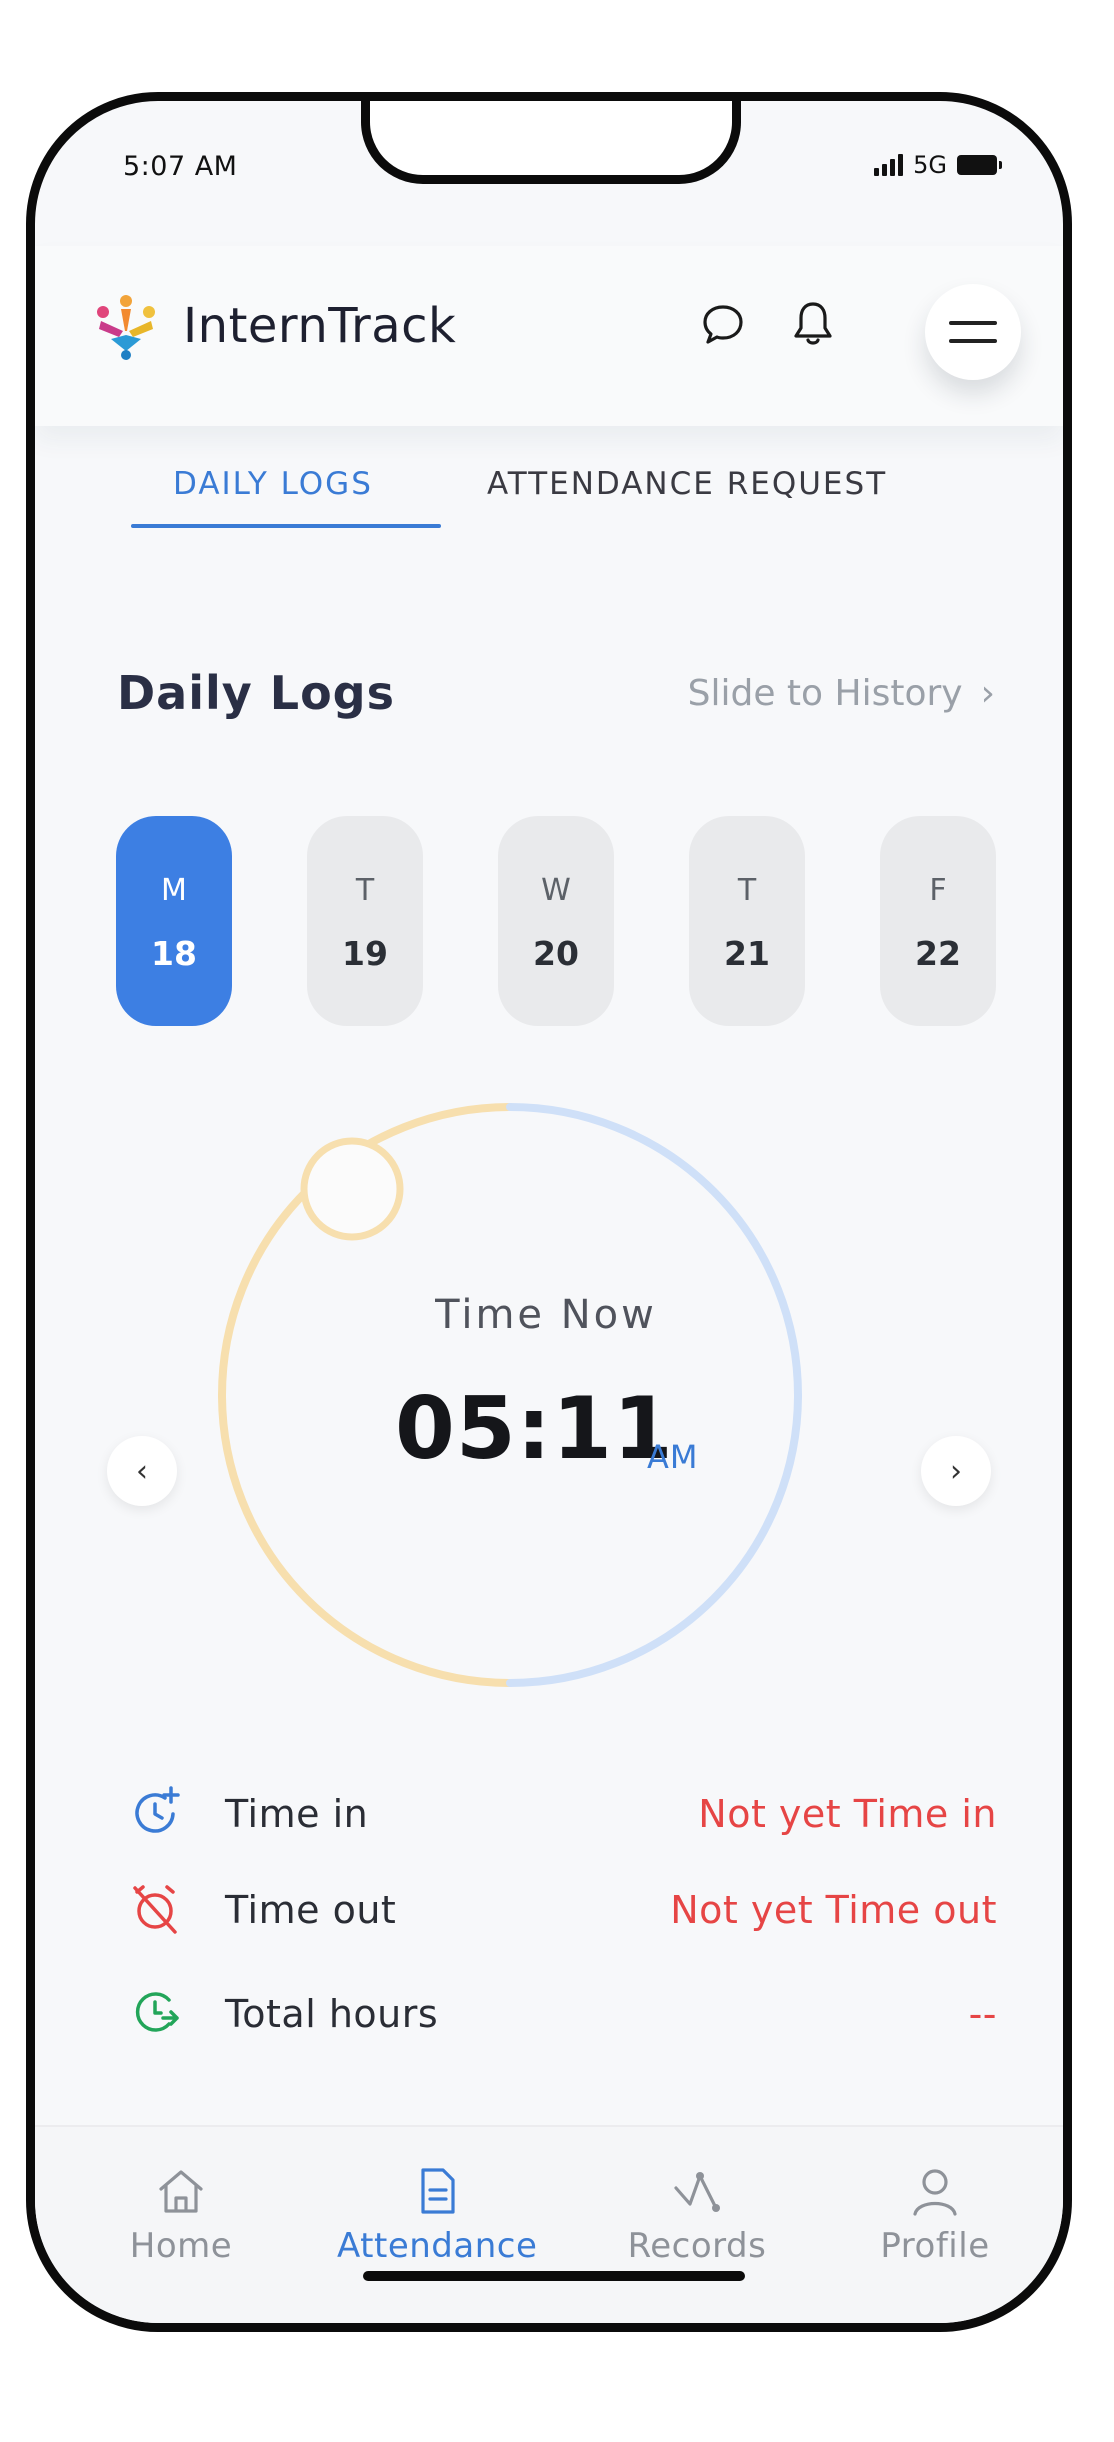  I want to click on nav-item-profile: Profile, so click(935, 2214).